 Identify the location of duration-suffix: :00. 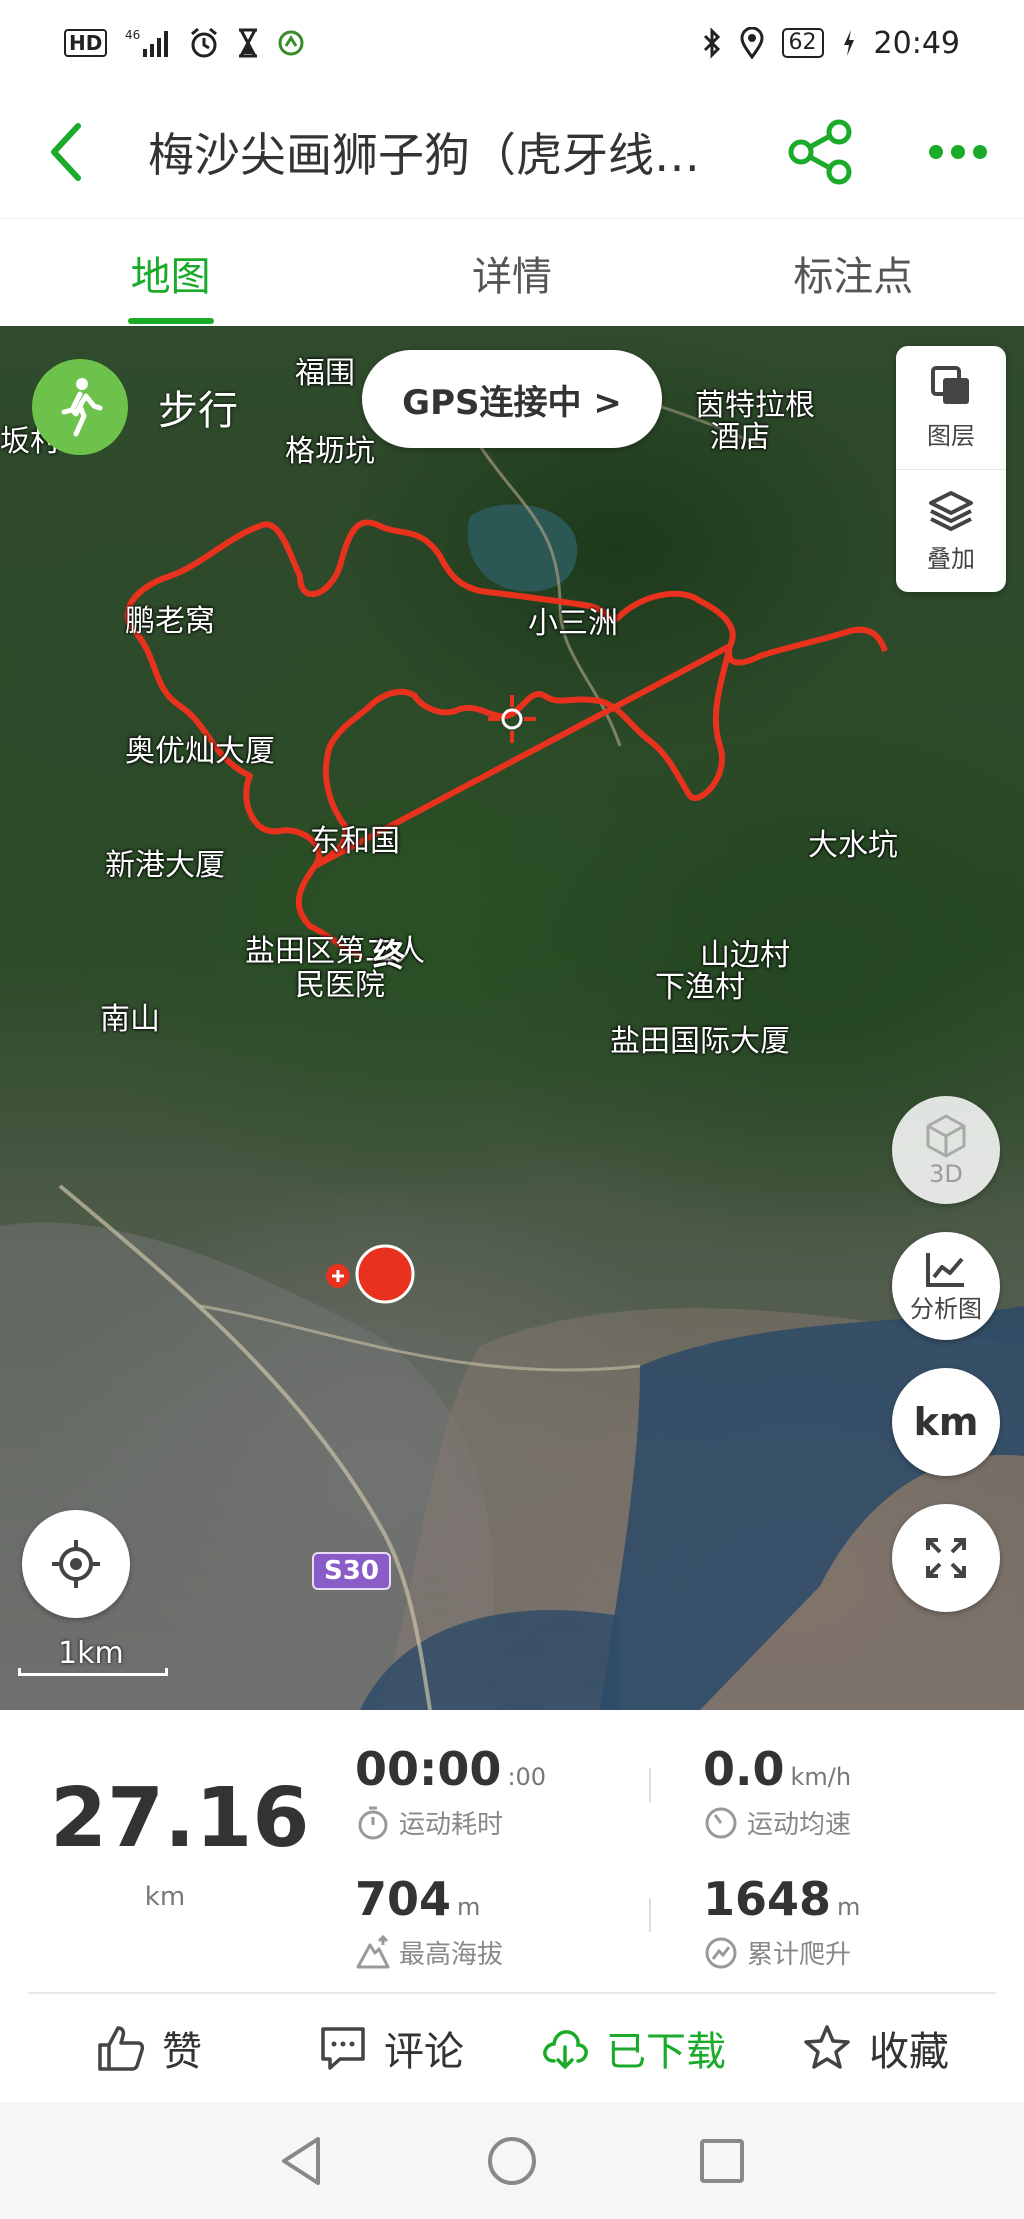
(527, 1777).